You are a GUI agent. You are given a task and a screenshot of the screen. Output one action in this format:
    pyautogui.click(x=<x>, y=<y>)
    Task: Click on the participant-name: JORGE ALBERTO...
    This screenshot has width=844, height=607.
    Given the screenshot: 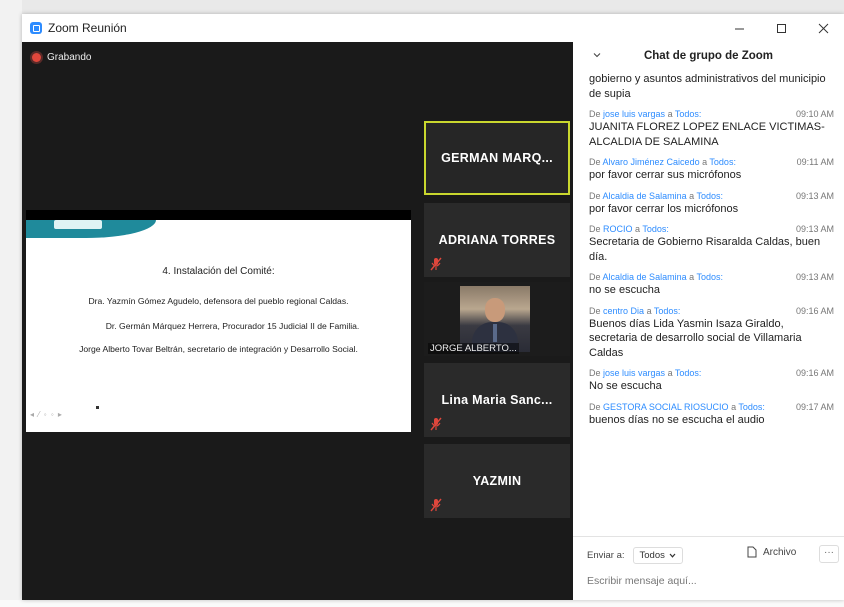 What is the action you would take?
    pyautogui.click(x=473, y=348)
    